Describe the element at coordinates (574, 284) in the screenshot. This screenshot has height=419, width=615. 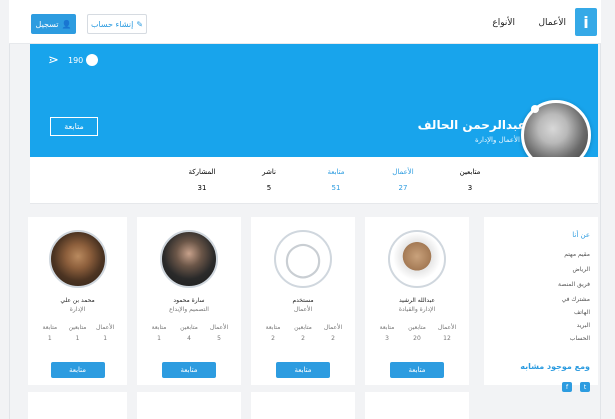
I see `about-line: فريق المنصة` at that location.